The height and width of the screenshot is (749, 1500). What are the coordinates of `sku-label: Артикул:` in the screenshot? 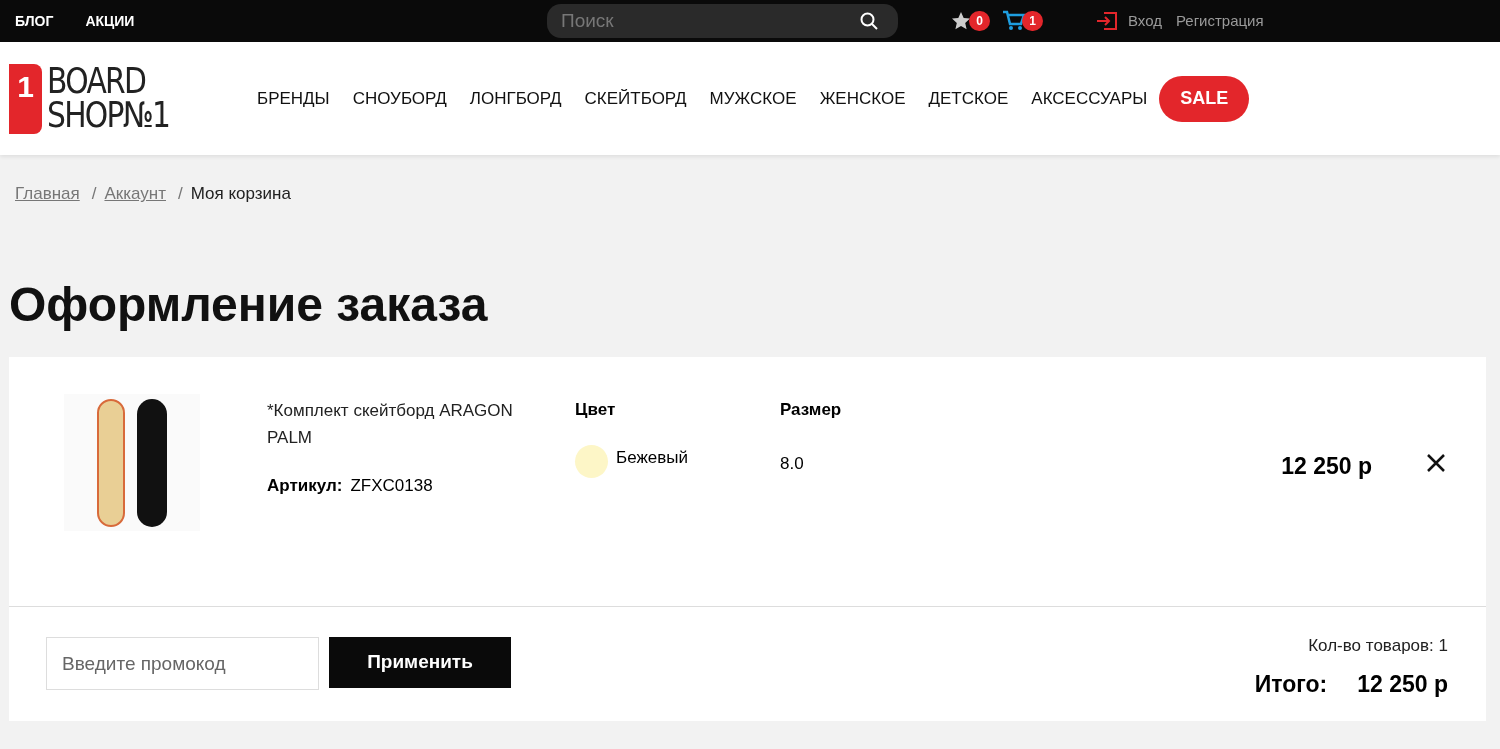 It's located at (305, 486).